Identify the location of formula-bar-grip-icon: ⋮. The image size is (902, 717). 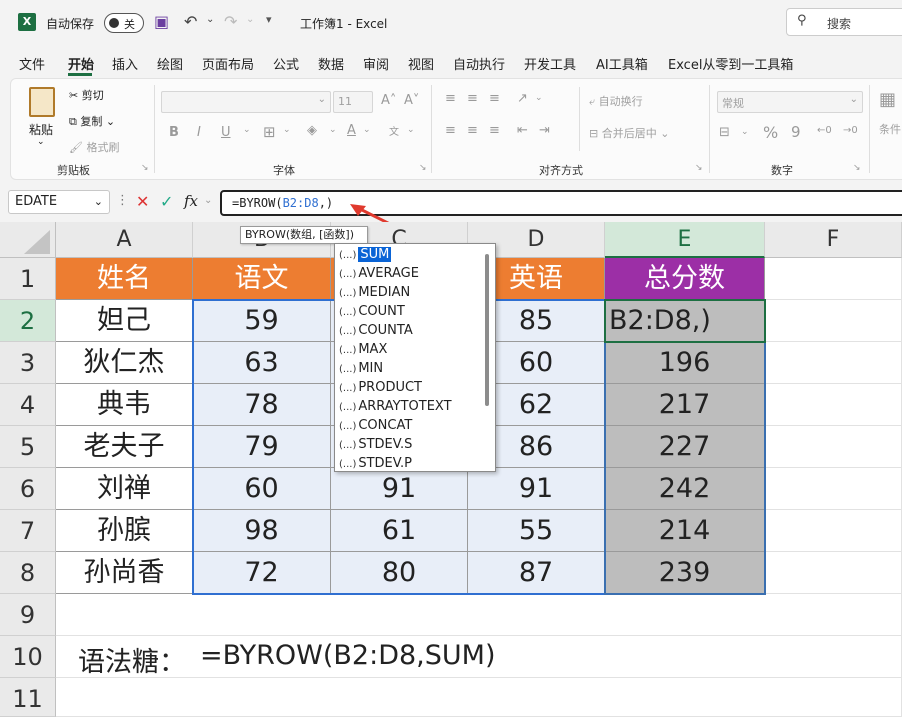
(122, 200).